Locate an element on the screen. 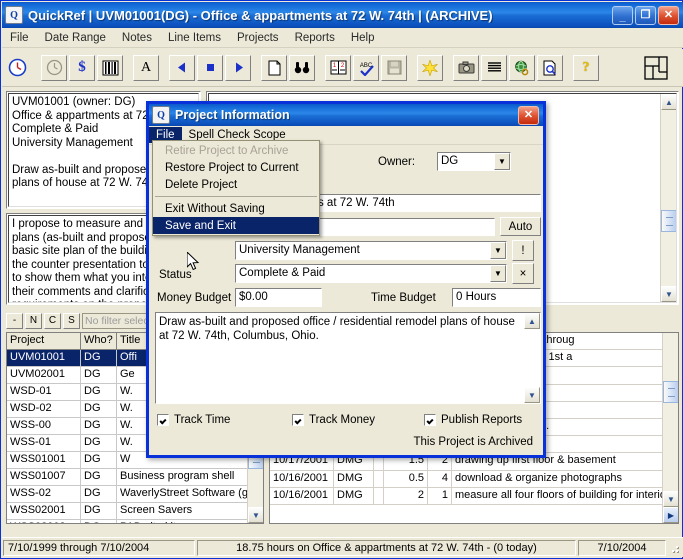 Image resolution: width=683 pixels, height=559 pixels. window-buttons: _ ❐ ✕ is located at coordinates (647, 15).